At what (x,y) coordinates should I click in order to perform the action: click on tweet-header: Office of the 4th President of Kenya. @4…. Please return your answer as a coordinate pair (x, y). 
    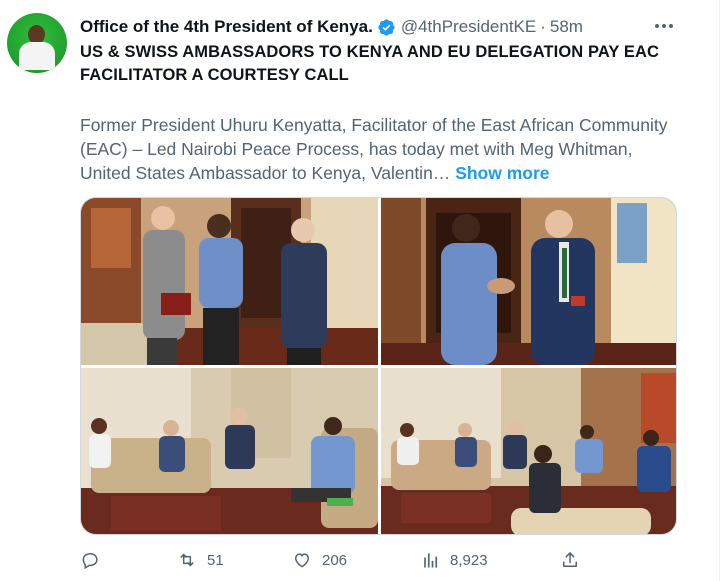
    Looking at the image, I should click on (331, 27).